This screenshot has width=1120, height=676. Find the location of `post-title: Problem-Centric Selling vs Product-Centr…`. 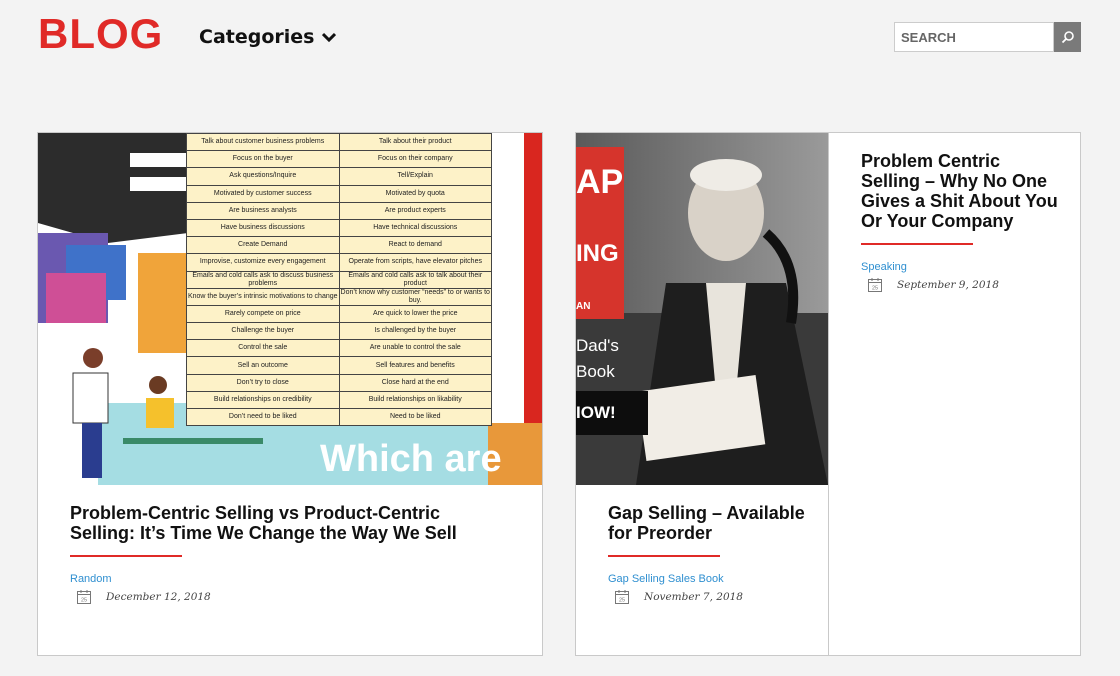

post-title: Problem-Centric Selling vs Product-Centr… is located at coordinates (290, 523).